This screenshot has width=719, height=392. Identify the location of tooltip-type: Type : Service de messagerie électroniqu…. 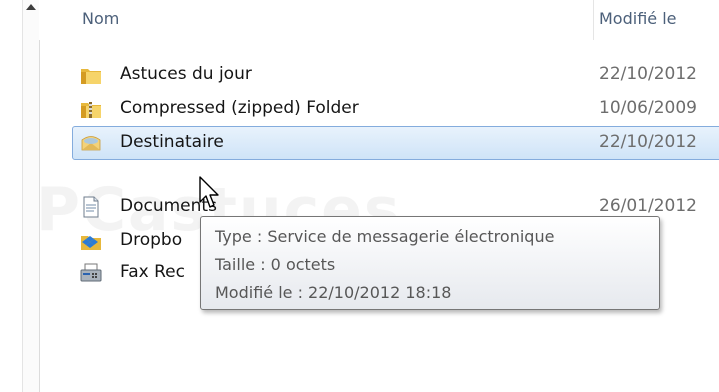
(385, 236).